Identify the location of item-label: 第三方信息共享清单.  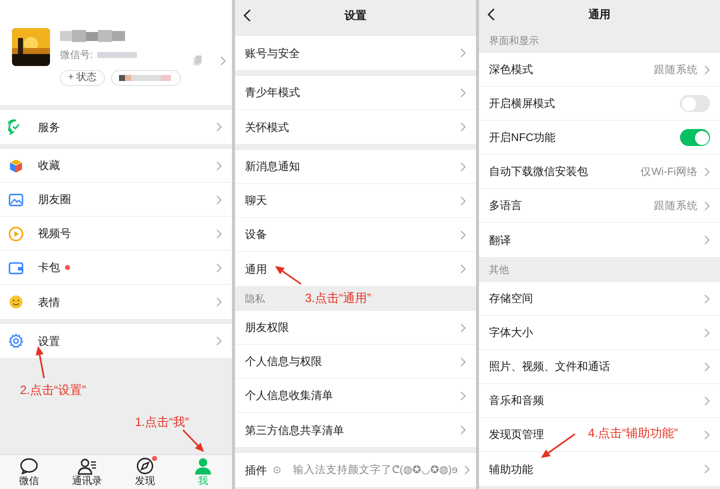
(294, 431).